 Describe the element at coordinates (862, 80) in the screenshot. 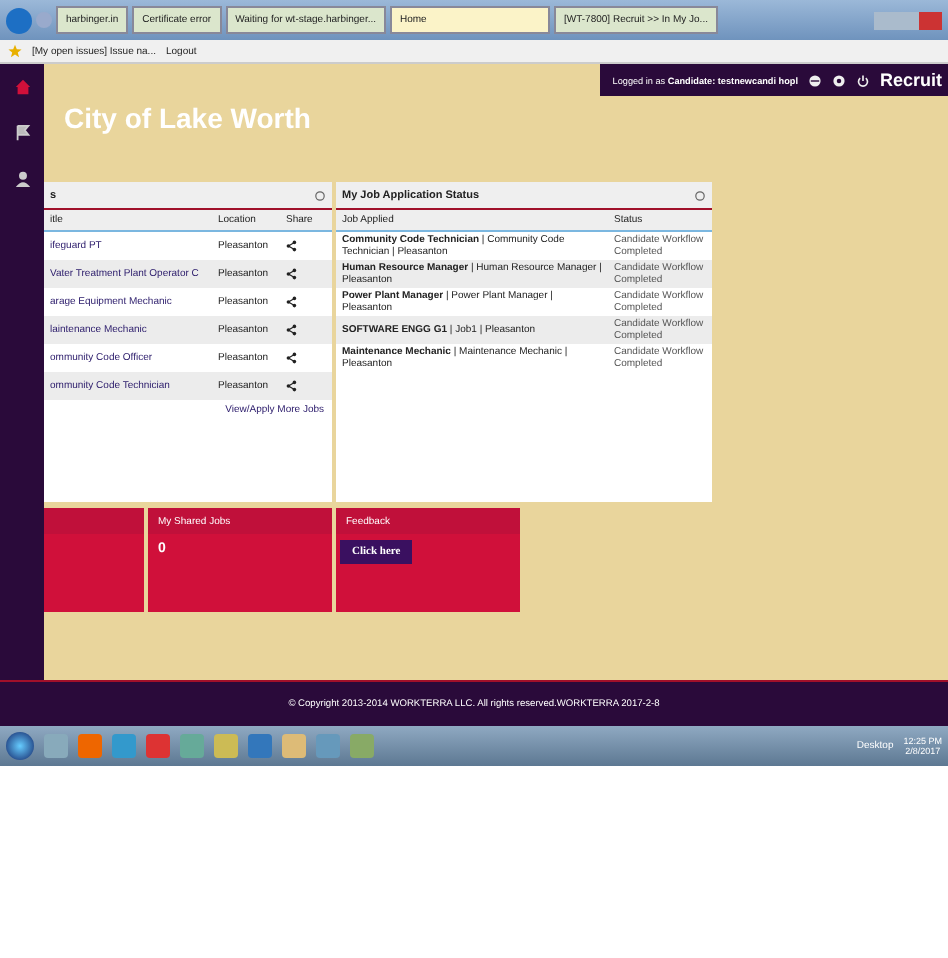

I see `power-icon` at that location.